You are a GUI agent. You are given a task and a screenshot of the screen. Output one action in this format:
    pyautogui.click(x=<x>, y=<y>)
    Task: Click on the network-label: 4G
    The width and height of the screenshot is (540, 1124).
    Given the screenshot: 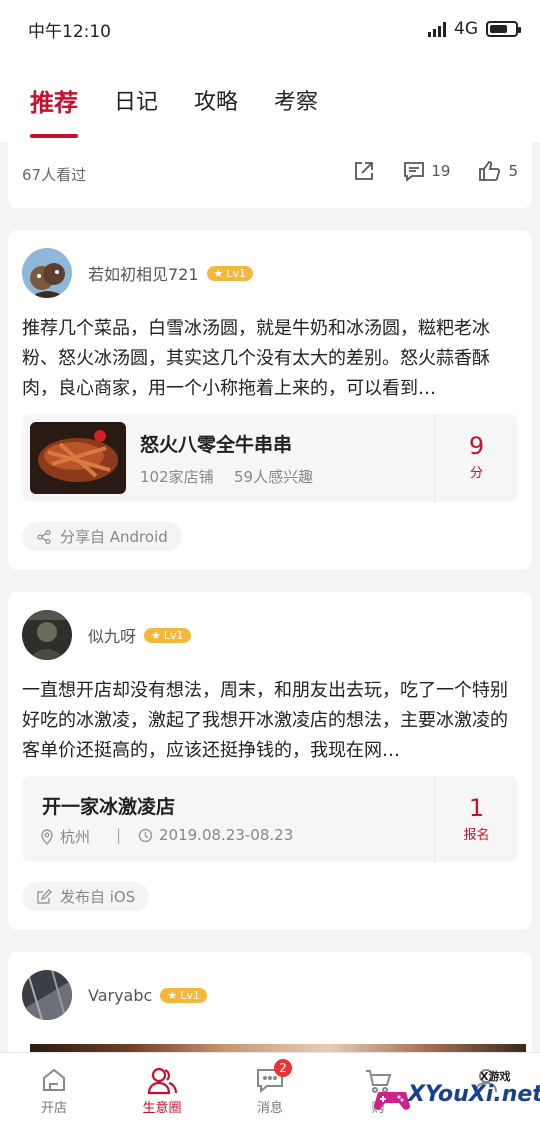 What is the action you would take?
    pyautogui.click(x=466, y=29)
    